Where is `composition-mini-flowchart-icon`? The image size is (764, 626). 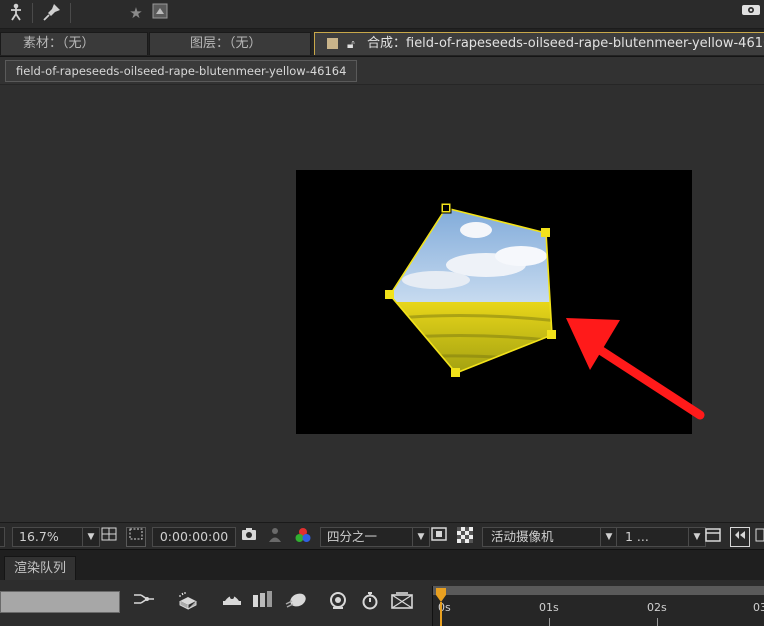 composition-mini-flowchart-icon is located at coordinates (144, 602).